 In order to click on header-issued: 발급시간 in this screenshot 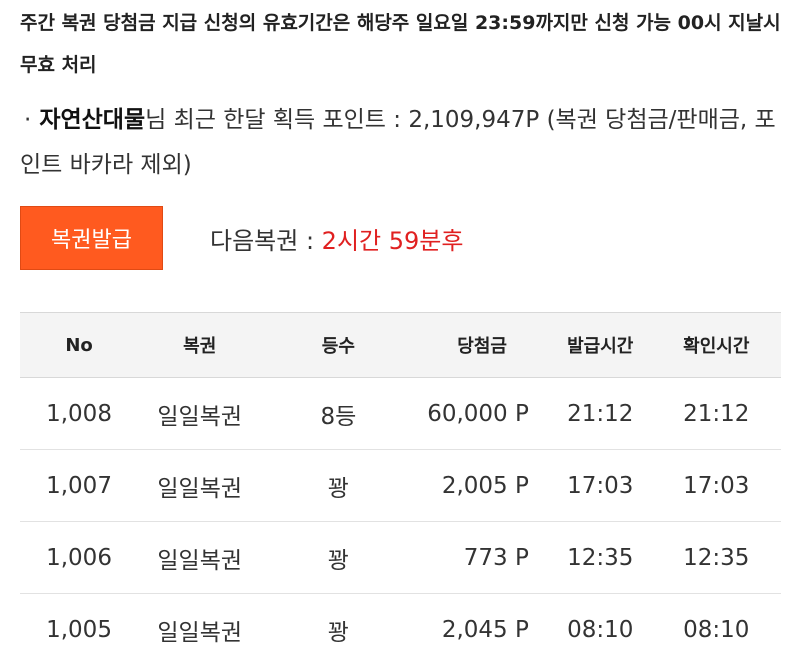, I will do `click(600, 345)`.